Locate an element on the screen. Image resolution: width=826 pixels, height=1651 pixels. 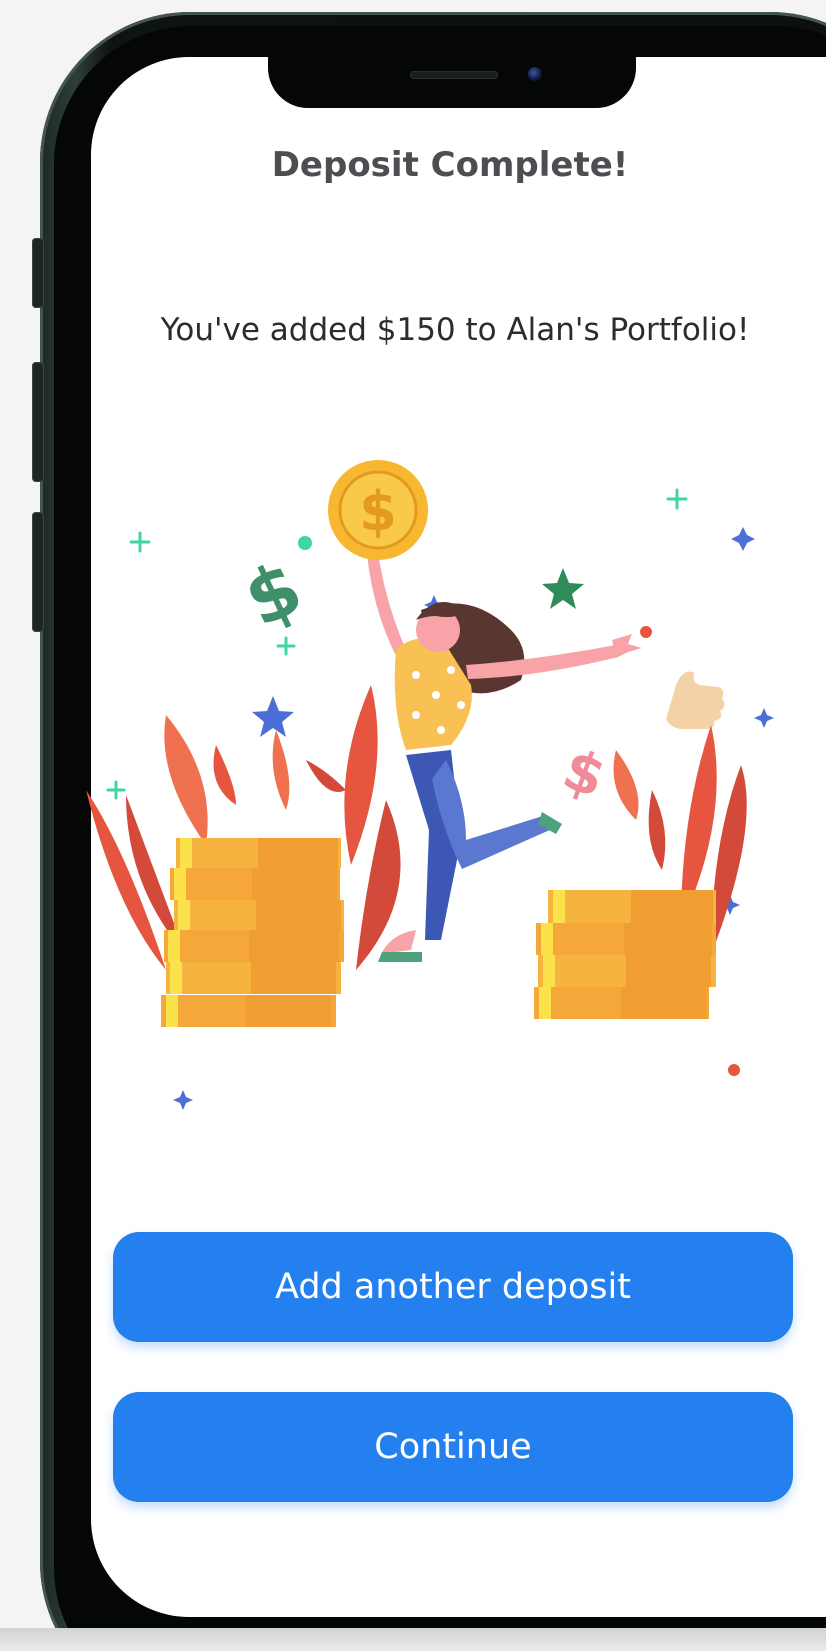
raised-coin: $ is located at coordinates (378, 510).